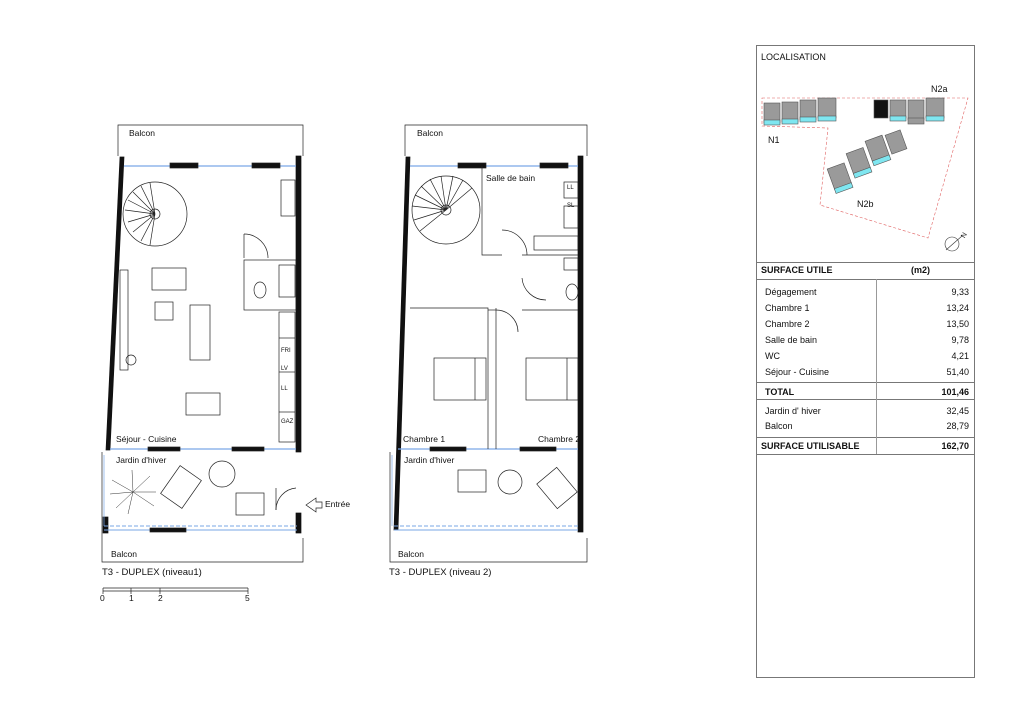 The width and height of the screenshot is (1024, 724). Describe the element at coordinates (779, 426) in the screenshot. I see `row-name: Balcon` at that location.